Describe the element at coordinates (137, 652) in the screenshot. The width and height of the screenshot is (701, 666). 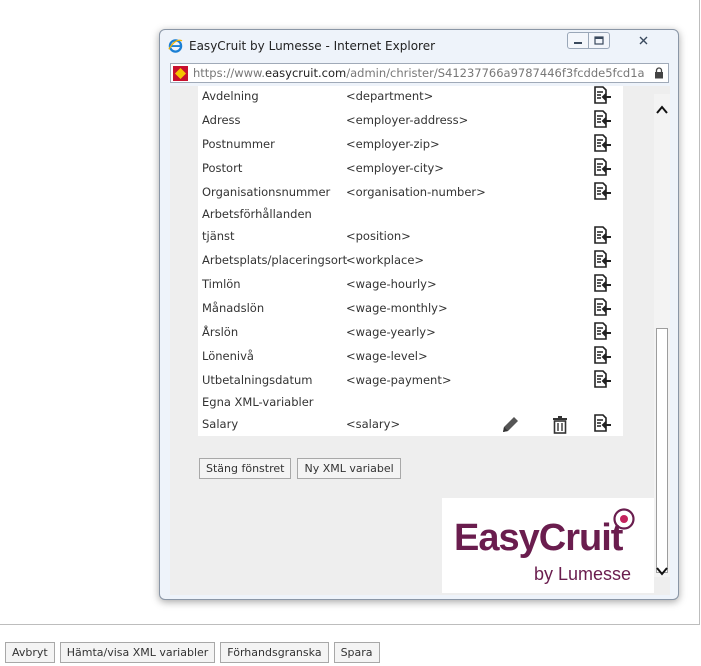
I see `fetch-xml-variables-button: Hämta/visa XML variabler` at that location.